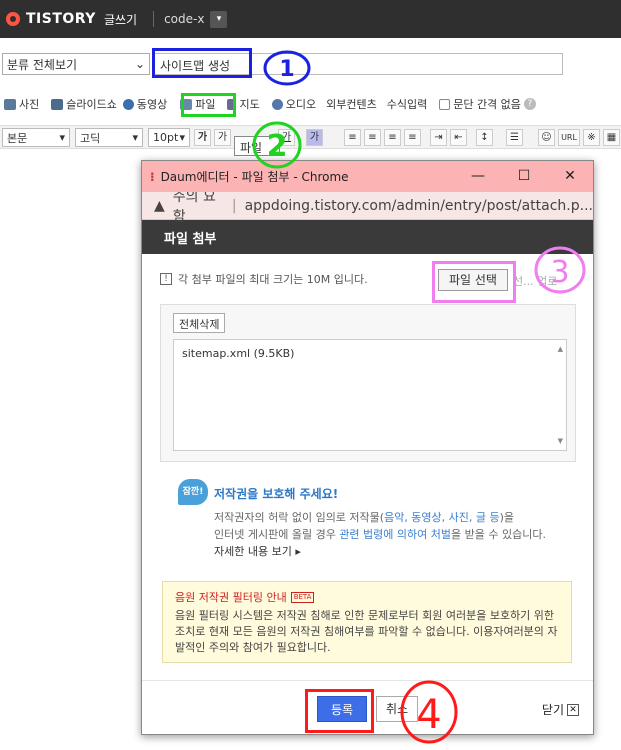  What do you see at coordinates (342, 709) in the screenshot?
I see `register-button: 등록` at bounding box center [342, 709].